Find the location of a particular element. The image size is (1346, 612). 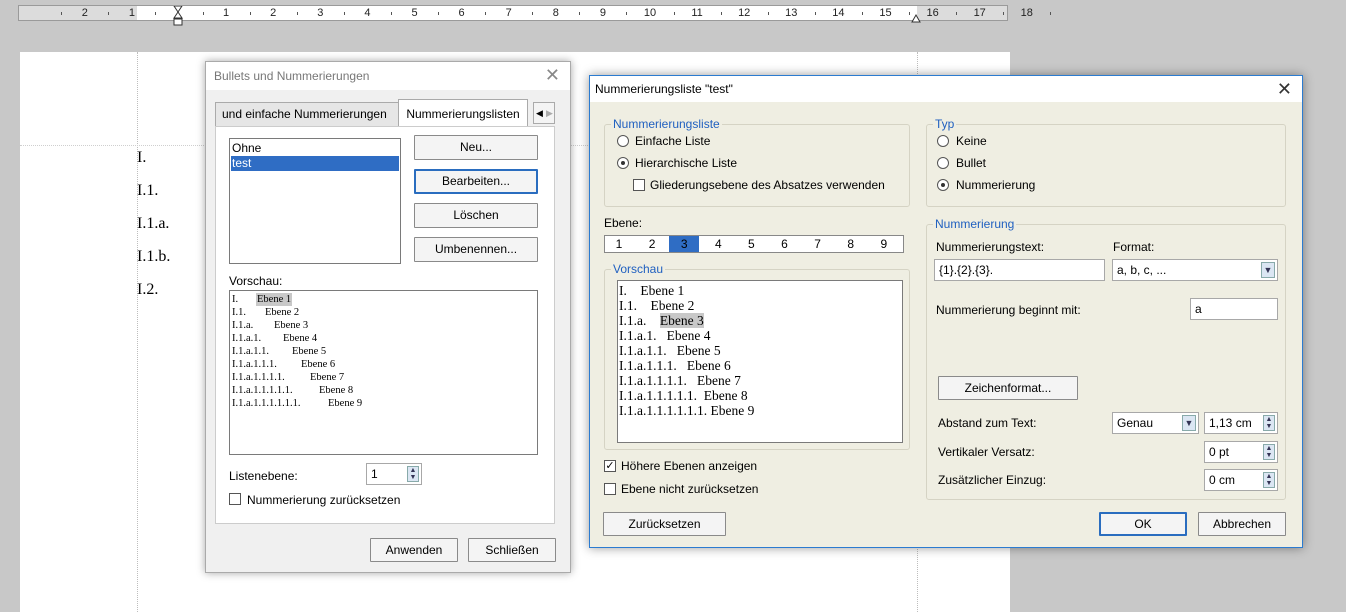

hierarchical-list-label: Hierarchische Liste is located at coordinates (686, 163).